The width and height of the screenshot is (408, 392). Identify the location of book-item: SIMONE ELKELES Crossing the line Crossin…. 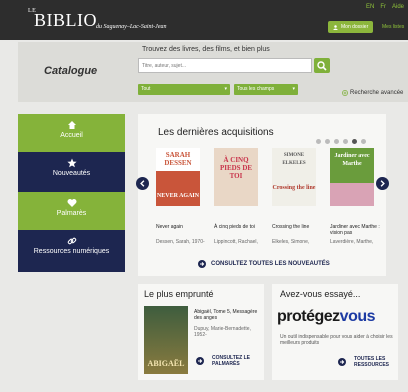
(297, 196).